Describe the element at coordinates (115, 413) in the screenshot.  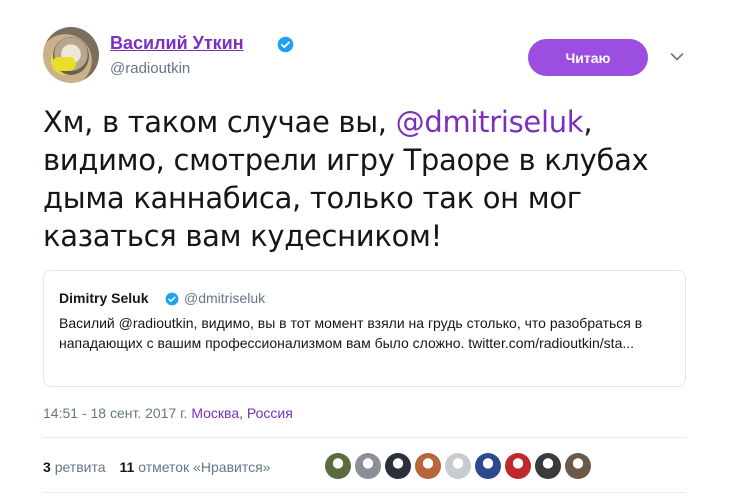
I see `timestamp: 14:51 - 18 сент. 2017 г.` at that location.